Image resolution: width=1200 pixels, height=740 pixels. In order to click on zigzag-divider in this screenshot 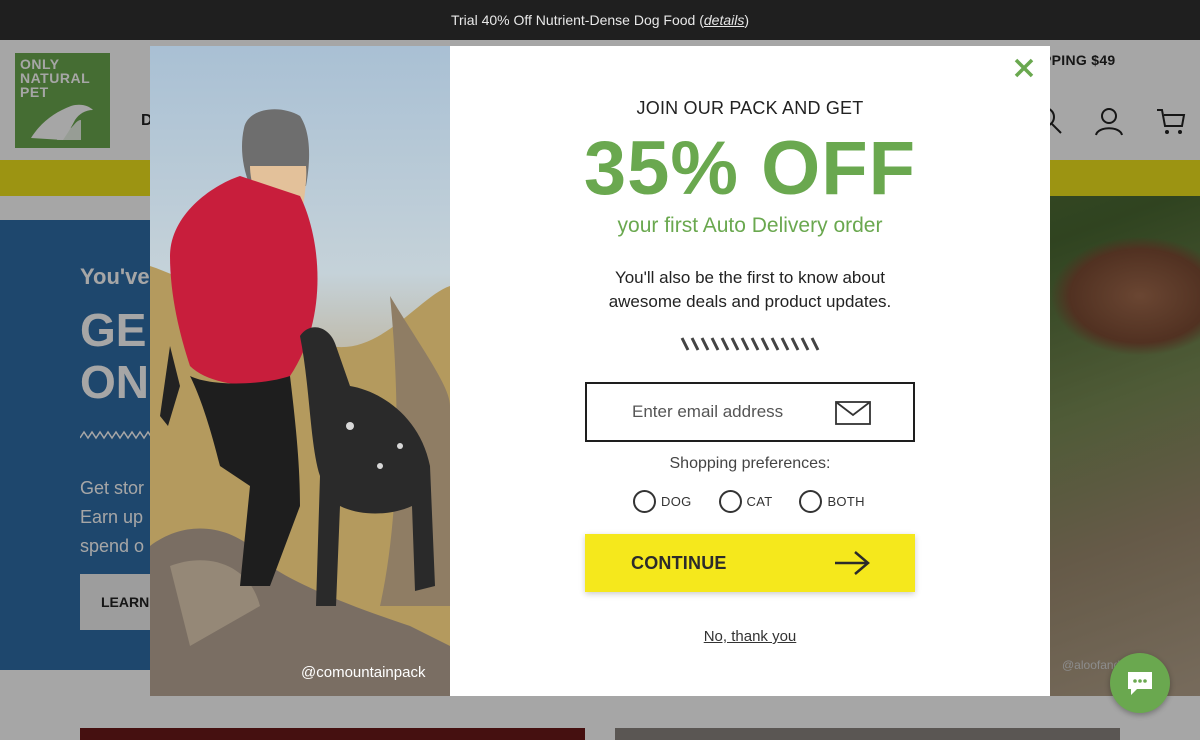, I will do `click(750, 344)`.